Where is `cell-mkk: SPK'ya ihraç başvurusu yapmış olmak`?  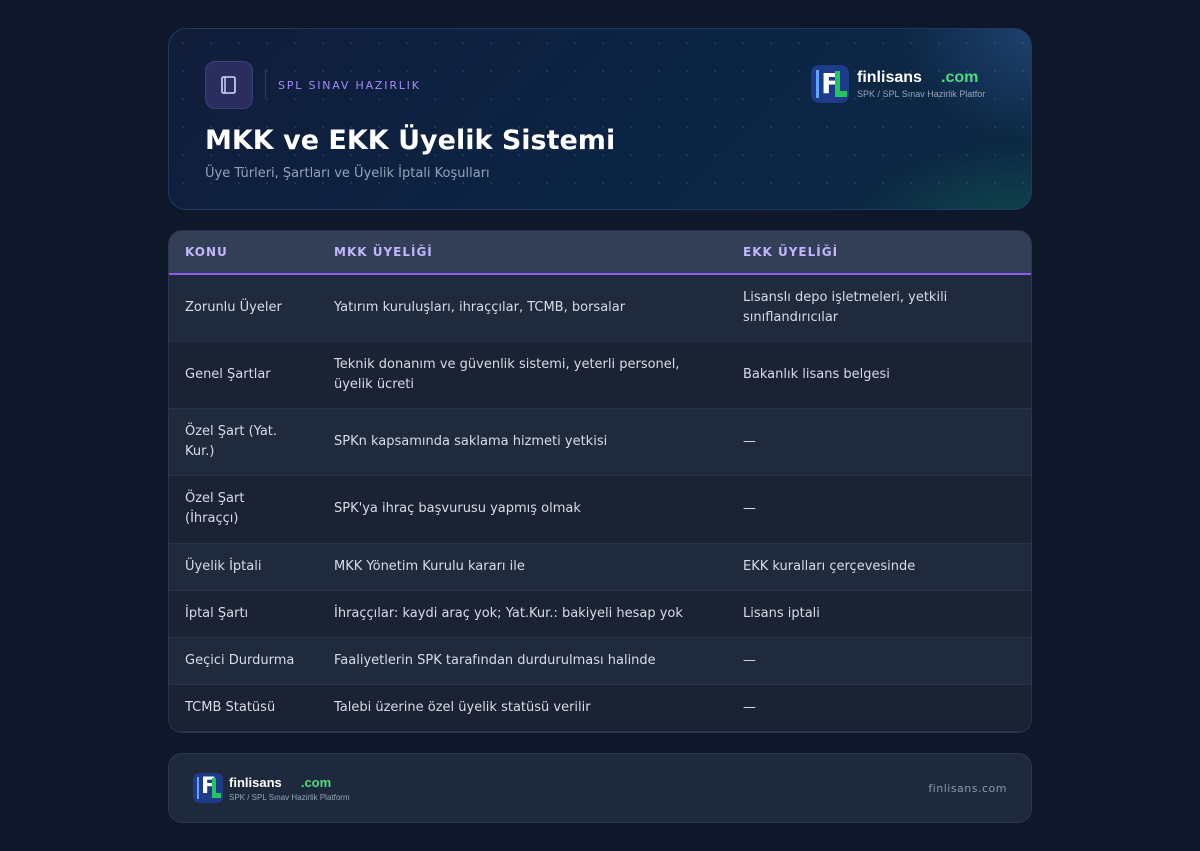 cell-mkk: SPK'ya ihraç başvurusu yapmış olmak is located at coordinates (522, 509).